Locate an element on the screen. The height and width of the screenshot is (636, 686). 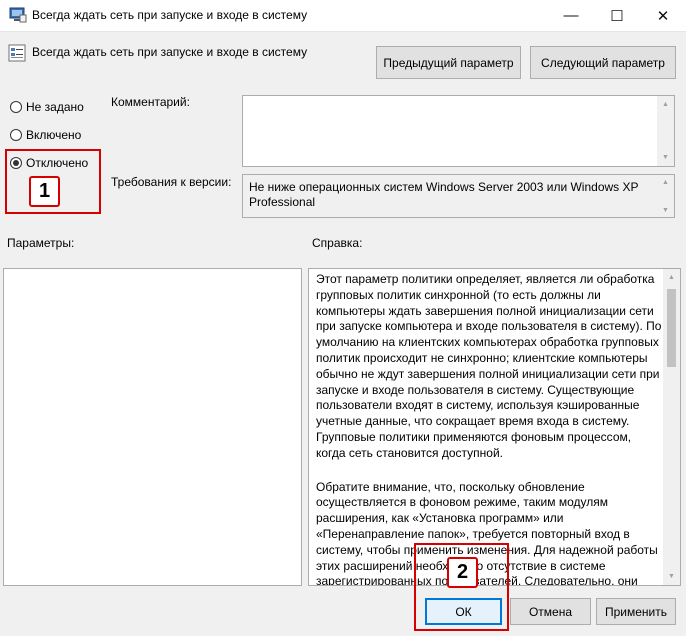
radio-not-configured: Не задано is located at coordinates (47, 107).